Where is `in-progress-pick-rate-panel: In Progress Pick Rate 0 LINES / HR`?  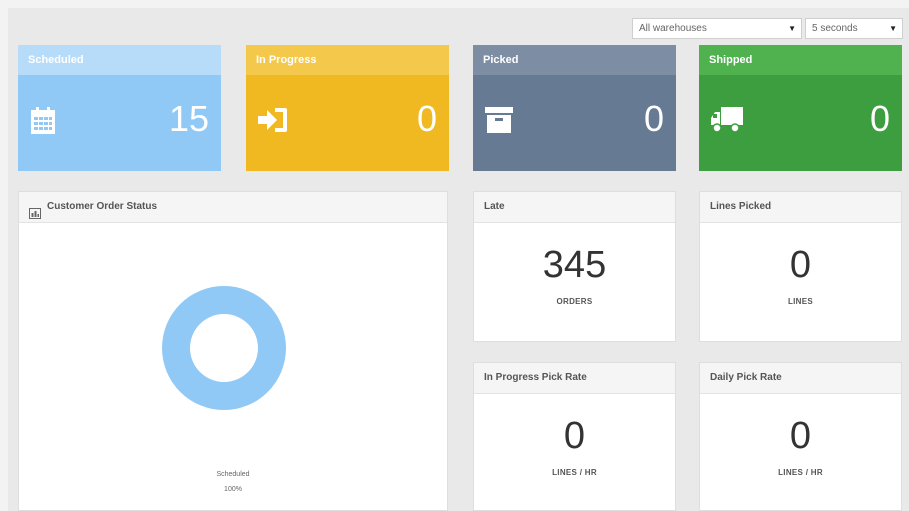 in-progress-pick-rate-panel: In Progress Pick Rate 0 LINES / HR is located at coordinates (574, 436).